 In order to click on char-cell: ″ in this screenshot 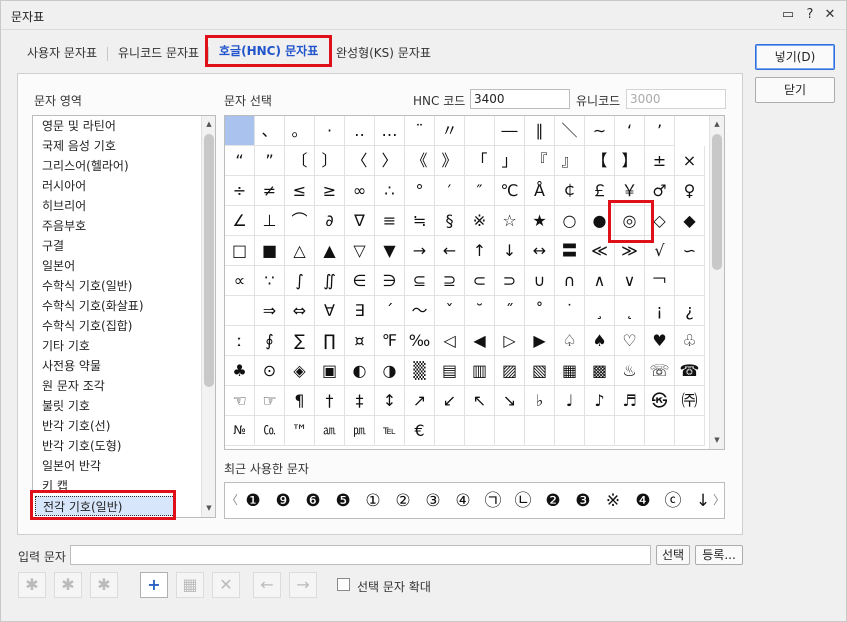, I will do `click(480, 191)`.